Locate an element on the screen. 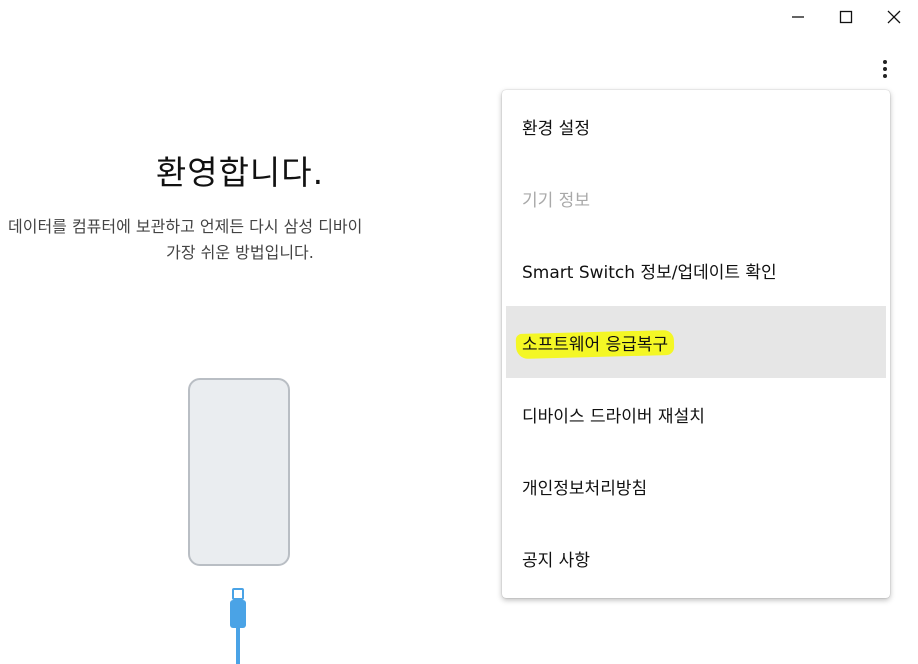  menu-item-emergency-recovery: 소프트웨어 응급복구 is located at coordinates (696, 342).